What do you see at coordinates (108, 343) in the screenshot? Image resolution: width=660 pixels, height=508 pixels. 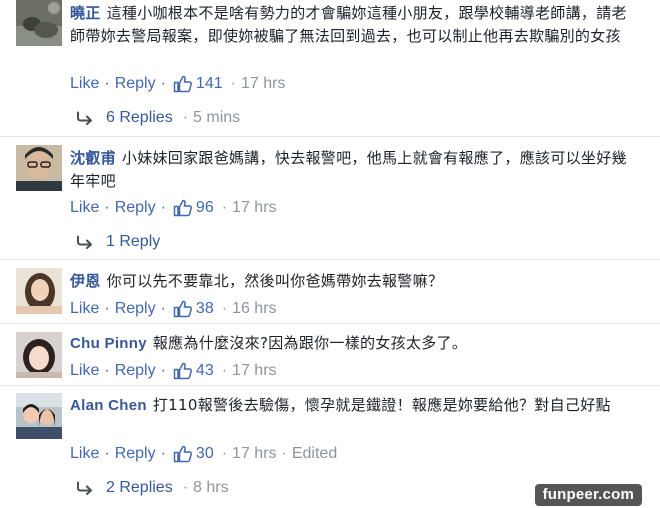 I see `commenter-name: Chu Pinny` at bounding box center [108, 343].